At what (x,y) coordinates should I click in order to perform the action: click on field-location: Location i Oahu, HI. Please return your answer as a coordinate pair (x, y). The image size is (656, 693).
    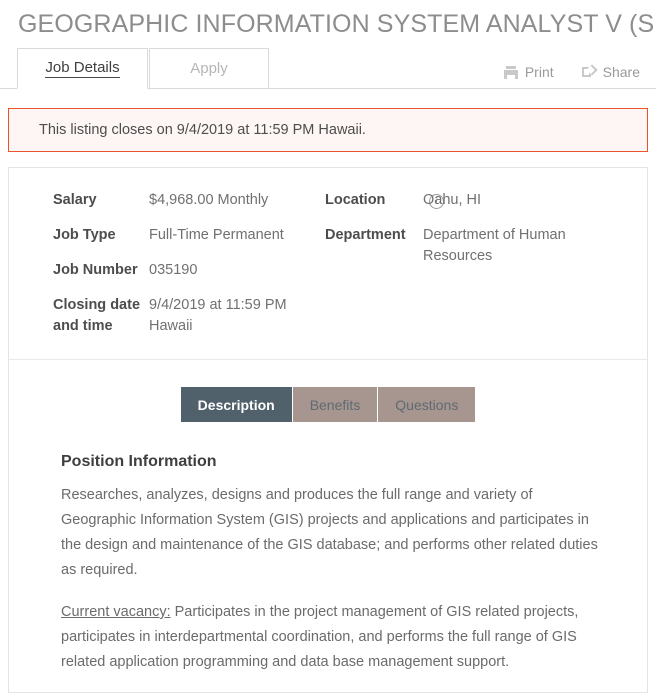
    Looking at the image, I should click on (486, 200).